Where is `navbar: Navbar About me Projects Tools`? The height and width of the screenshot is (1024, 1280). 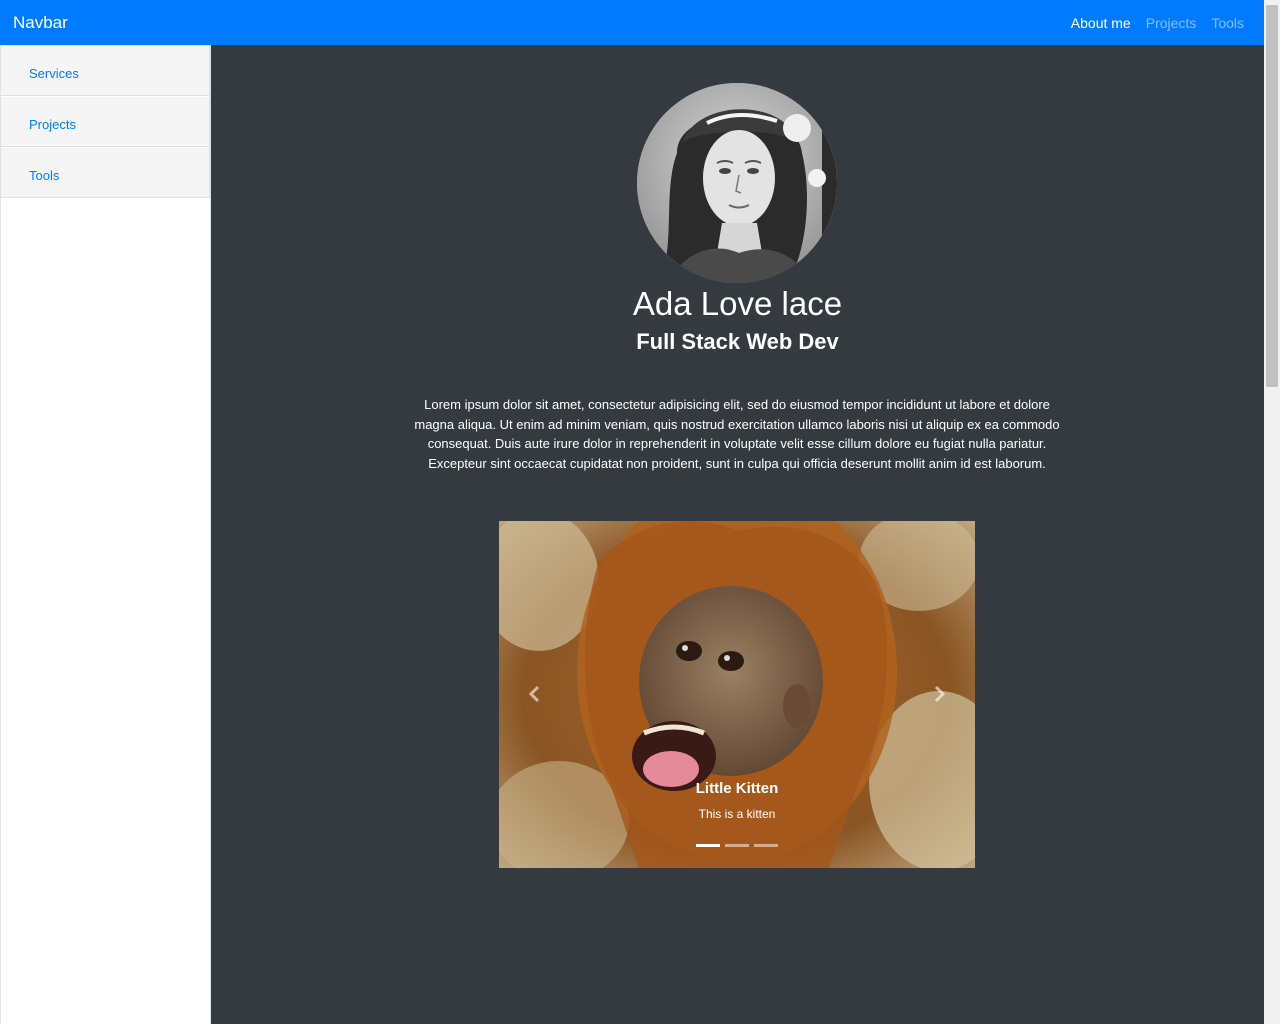
navbar: Navbar About me Projects Tools is located at coordinates (632, 22).